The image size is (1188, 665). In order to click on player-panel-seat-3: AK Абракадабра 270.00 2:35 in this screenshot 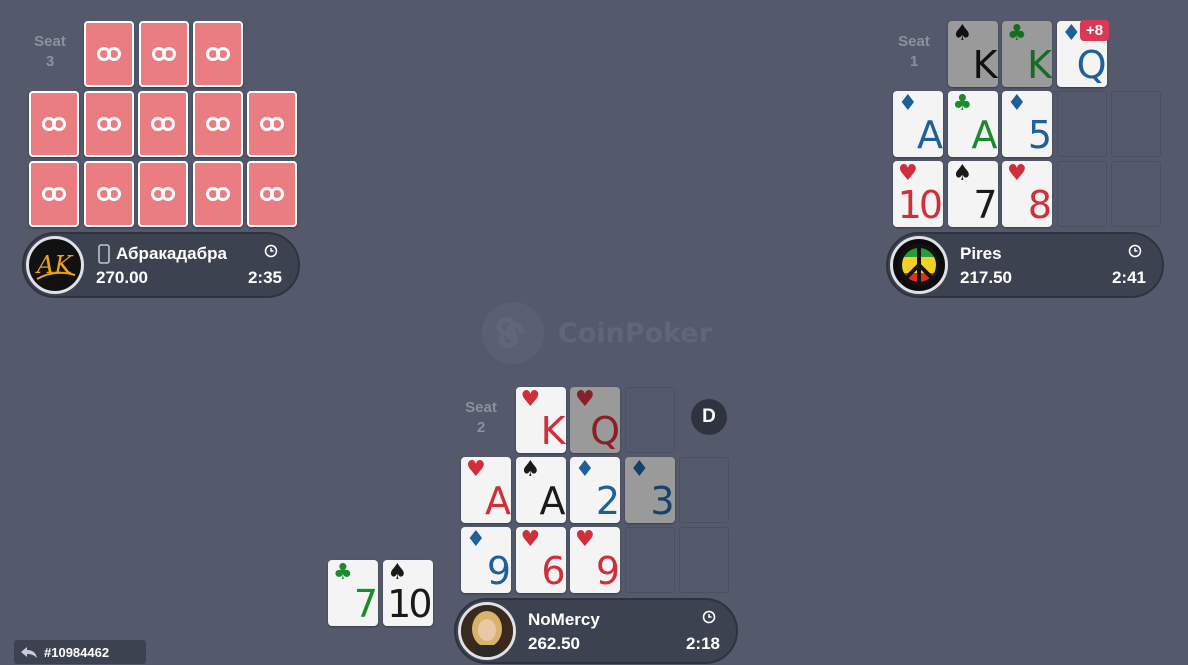, I will do `click(161, 265)`.